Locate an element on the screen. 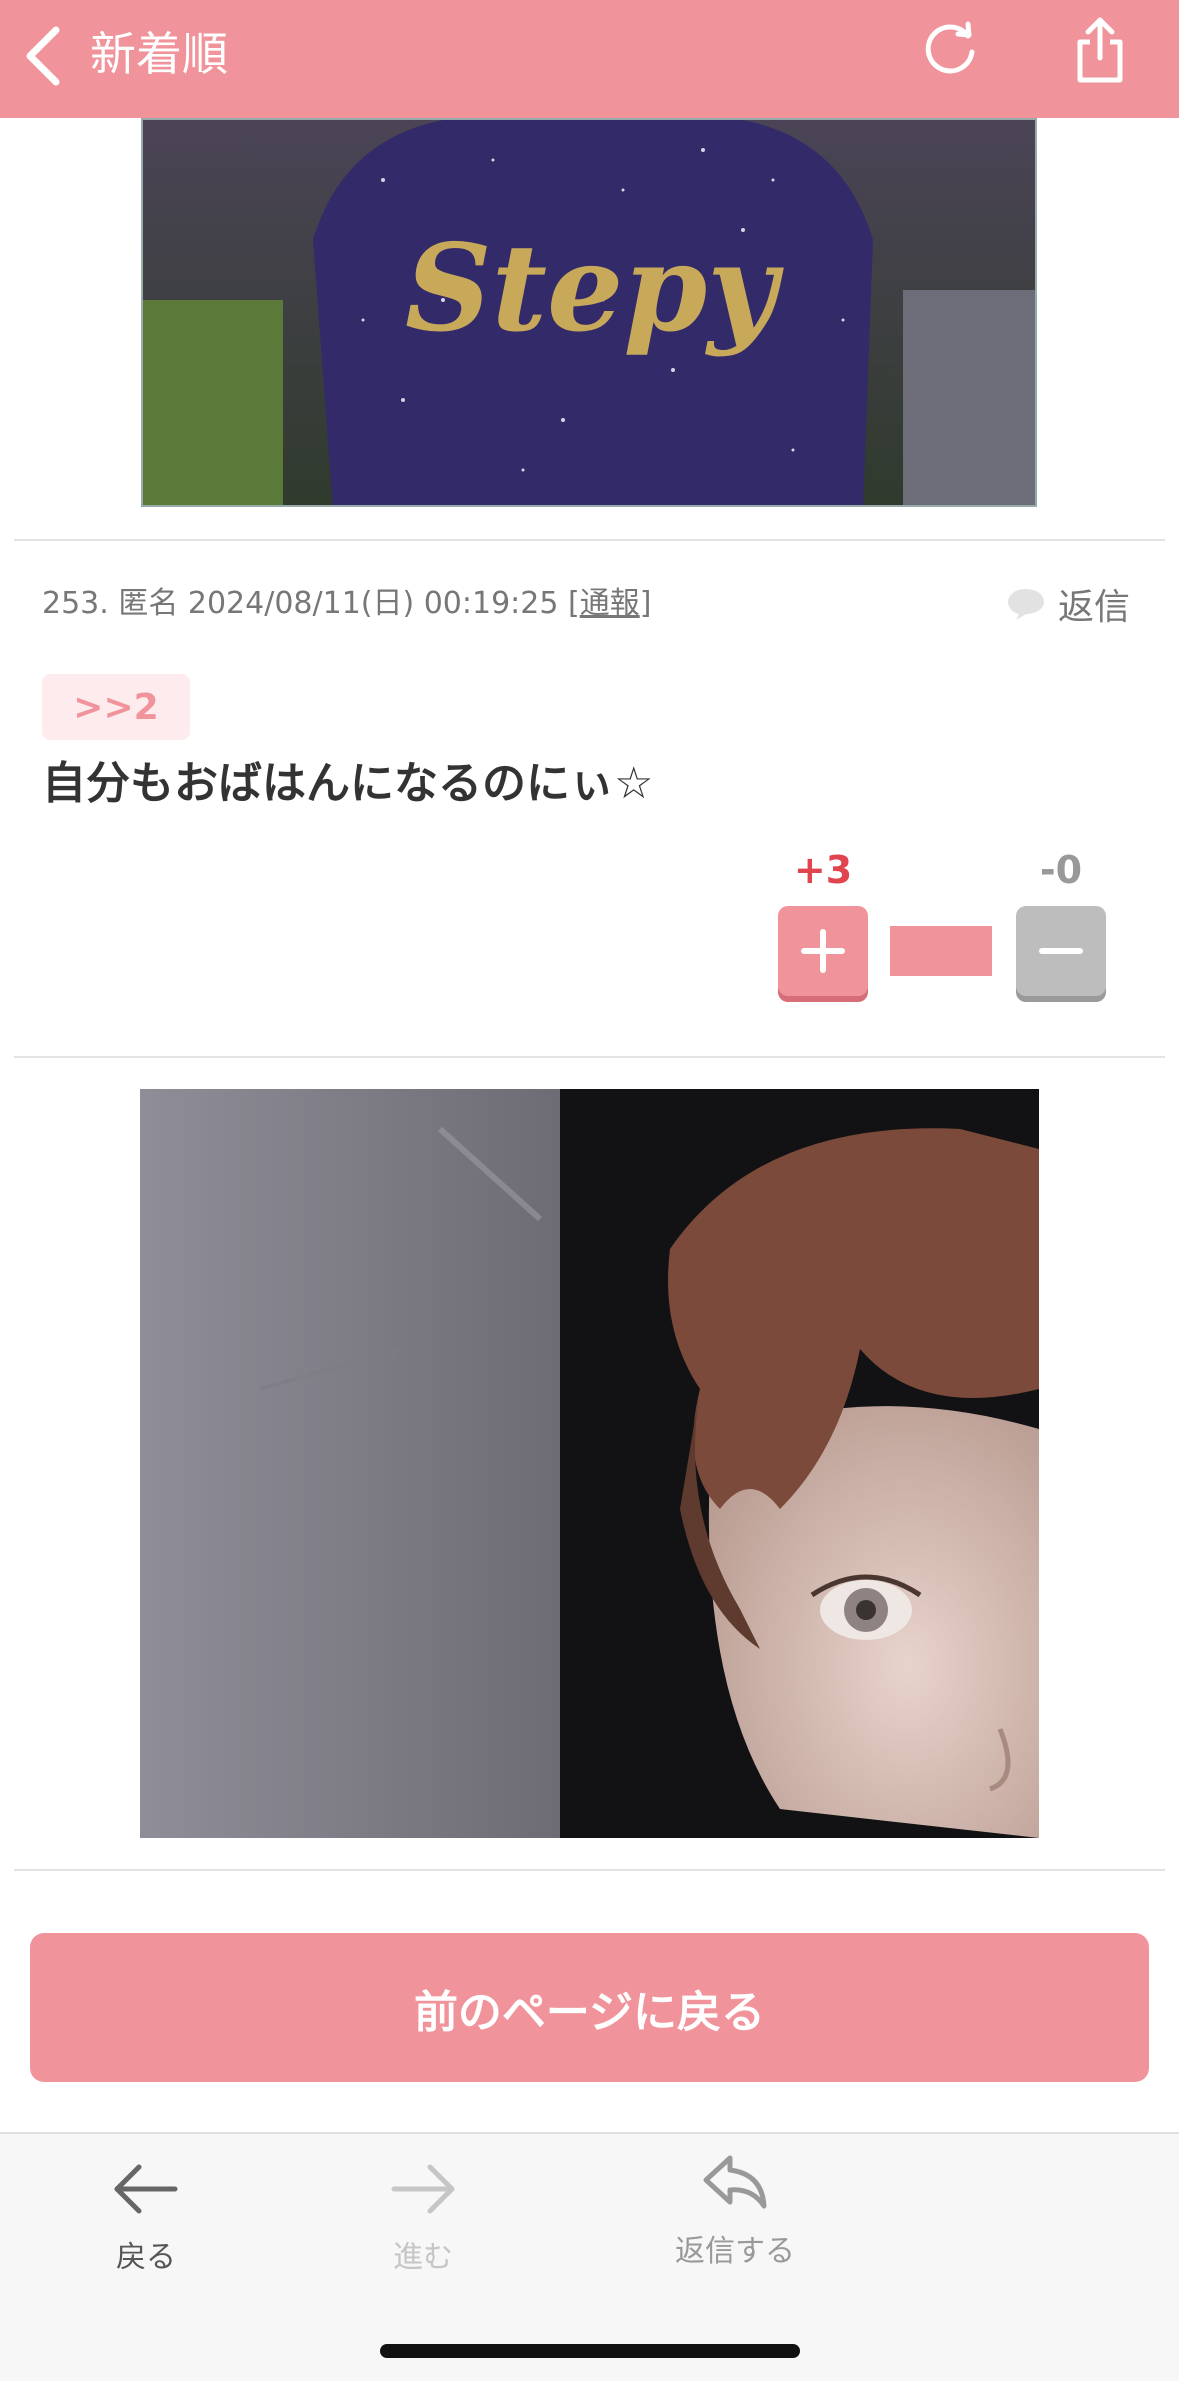 The image size is (1179, 2381). page-title: 新着順 is located at coordinates (159, 54).